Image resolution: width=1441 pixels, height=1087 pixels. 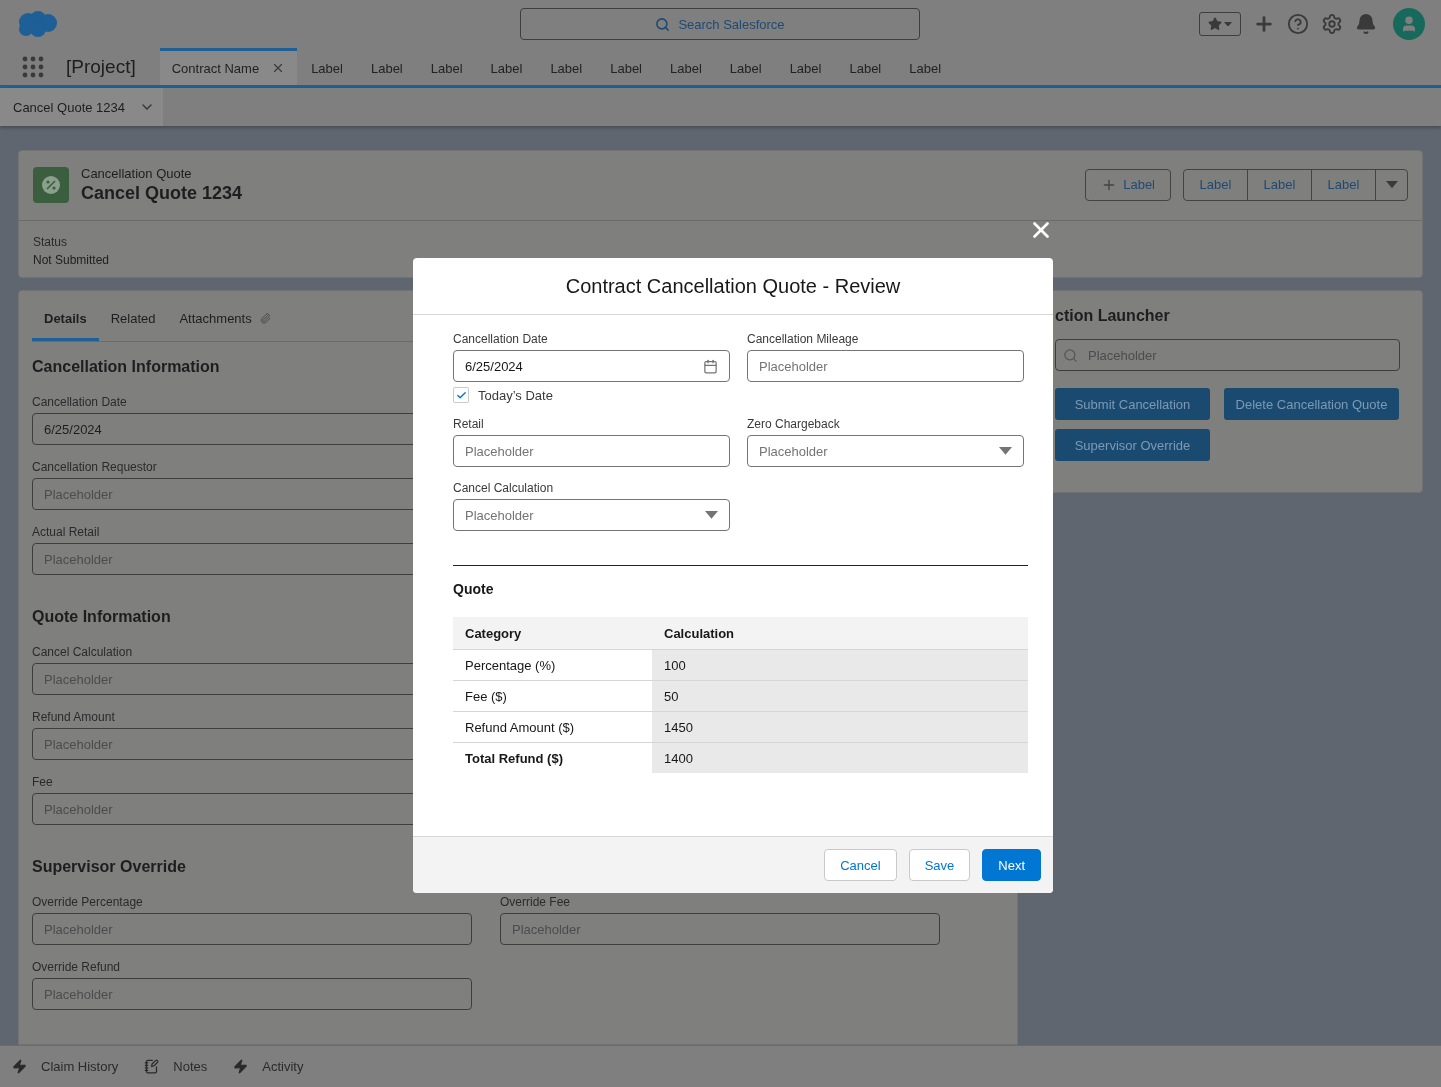 What do you see at coordinates (152, 1066) in the screenshot?
I see `notebook-icon` at bounding box center [152, 1066].